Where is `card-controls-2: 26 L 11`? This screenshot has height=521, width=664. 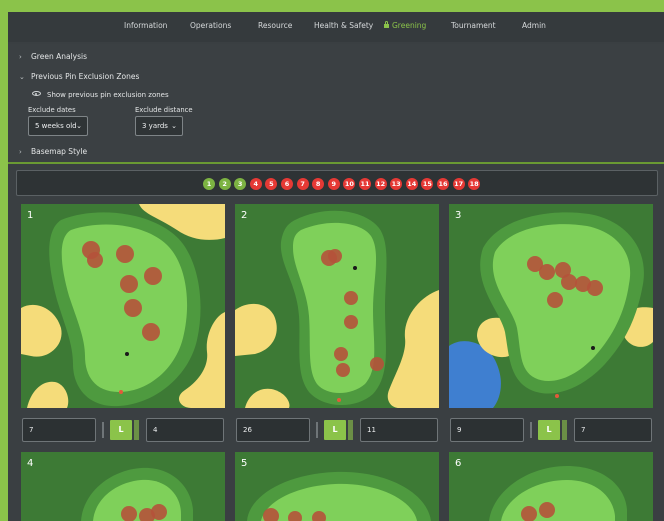
card-controls-2: 26 L 11 is located at coordinates (337, 430).